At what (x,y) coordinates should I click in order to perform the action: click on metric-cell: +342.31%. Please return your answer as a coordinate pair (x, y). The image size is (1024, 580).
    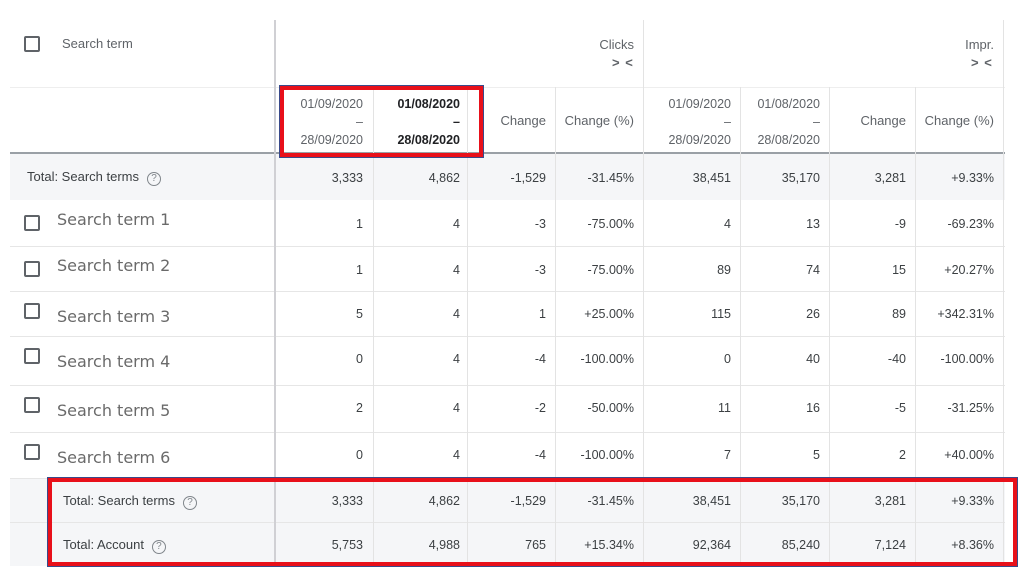
    Looking at the image, I should click on (965, 314).